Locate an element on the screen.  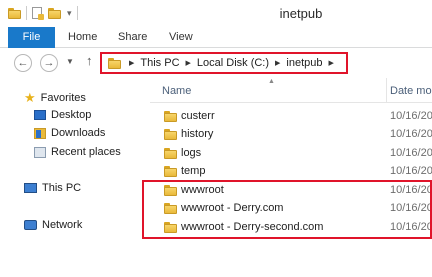
recent-places-icon is located at coordinates (40, 152).